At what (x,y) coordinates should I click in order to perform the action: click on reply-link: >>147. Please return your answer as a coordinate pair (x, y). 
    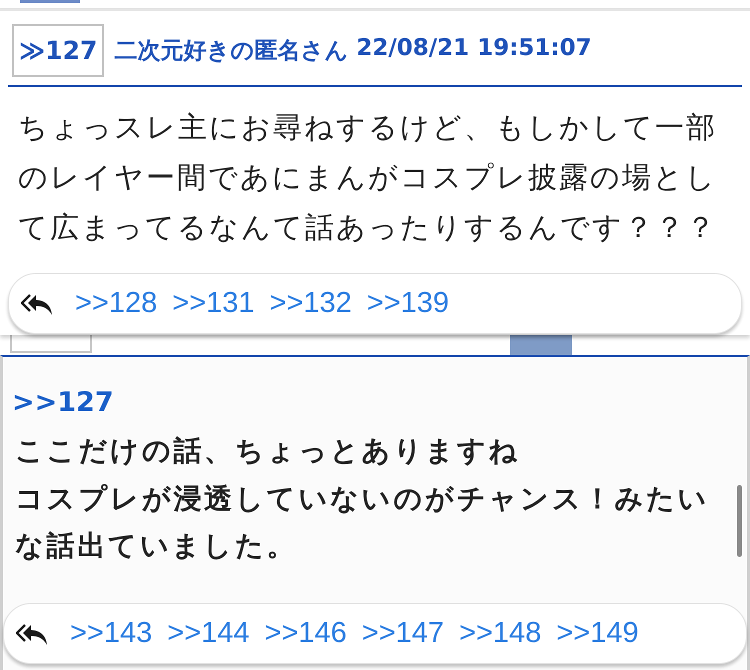
    Looking at the image, I should click on (403, 633).